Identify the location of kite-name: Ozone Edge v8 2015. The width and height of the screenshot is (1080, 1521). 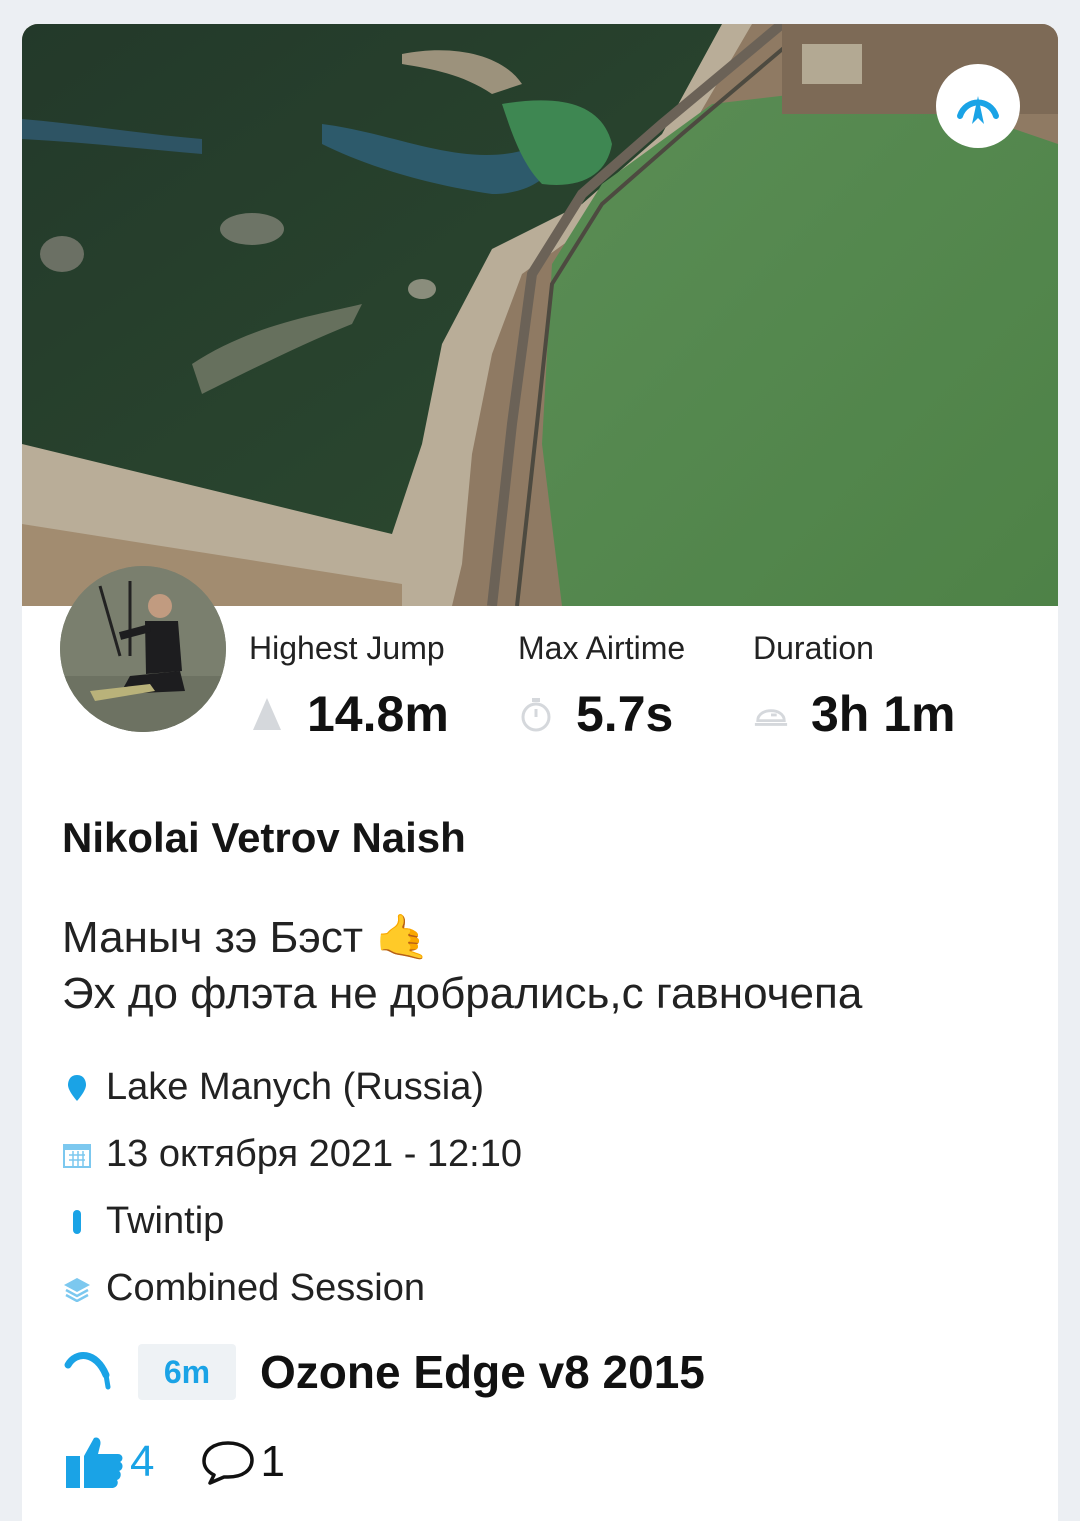
(482, 1372).